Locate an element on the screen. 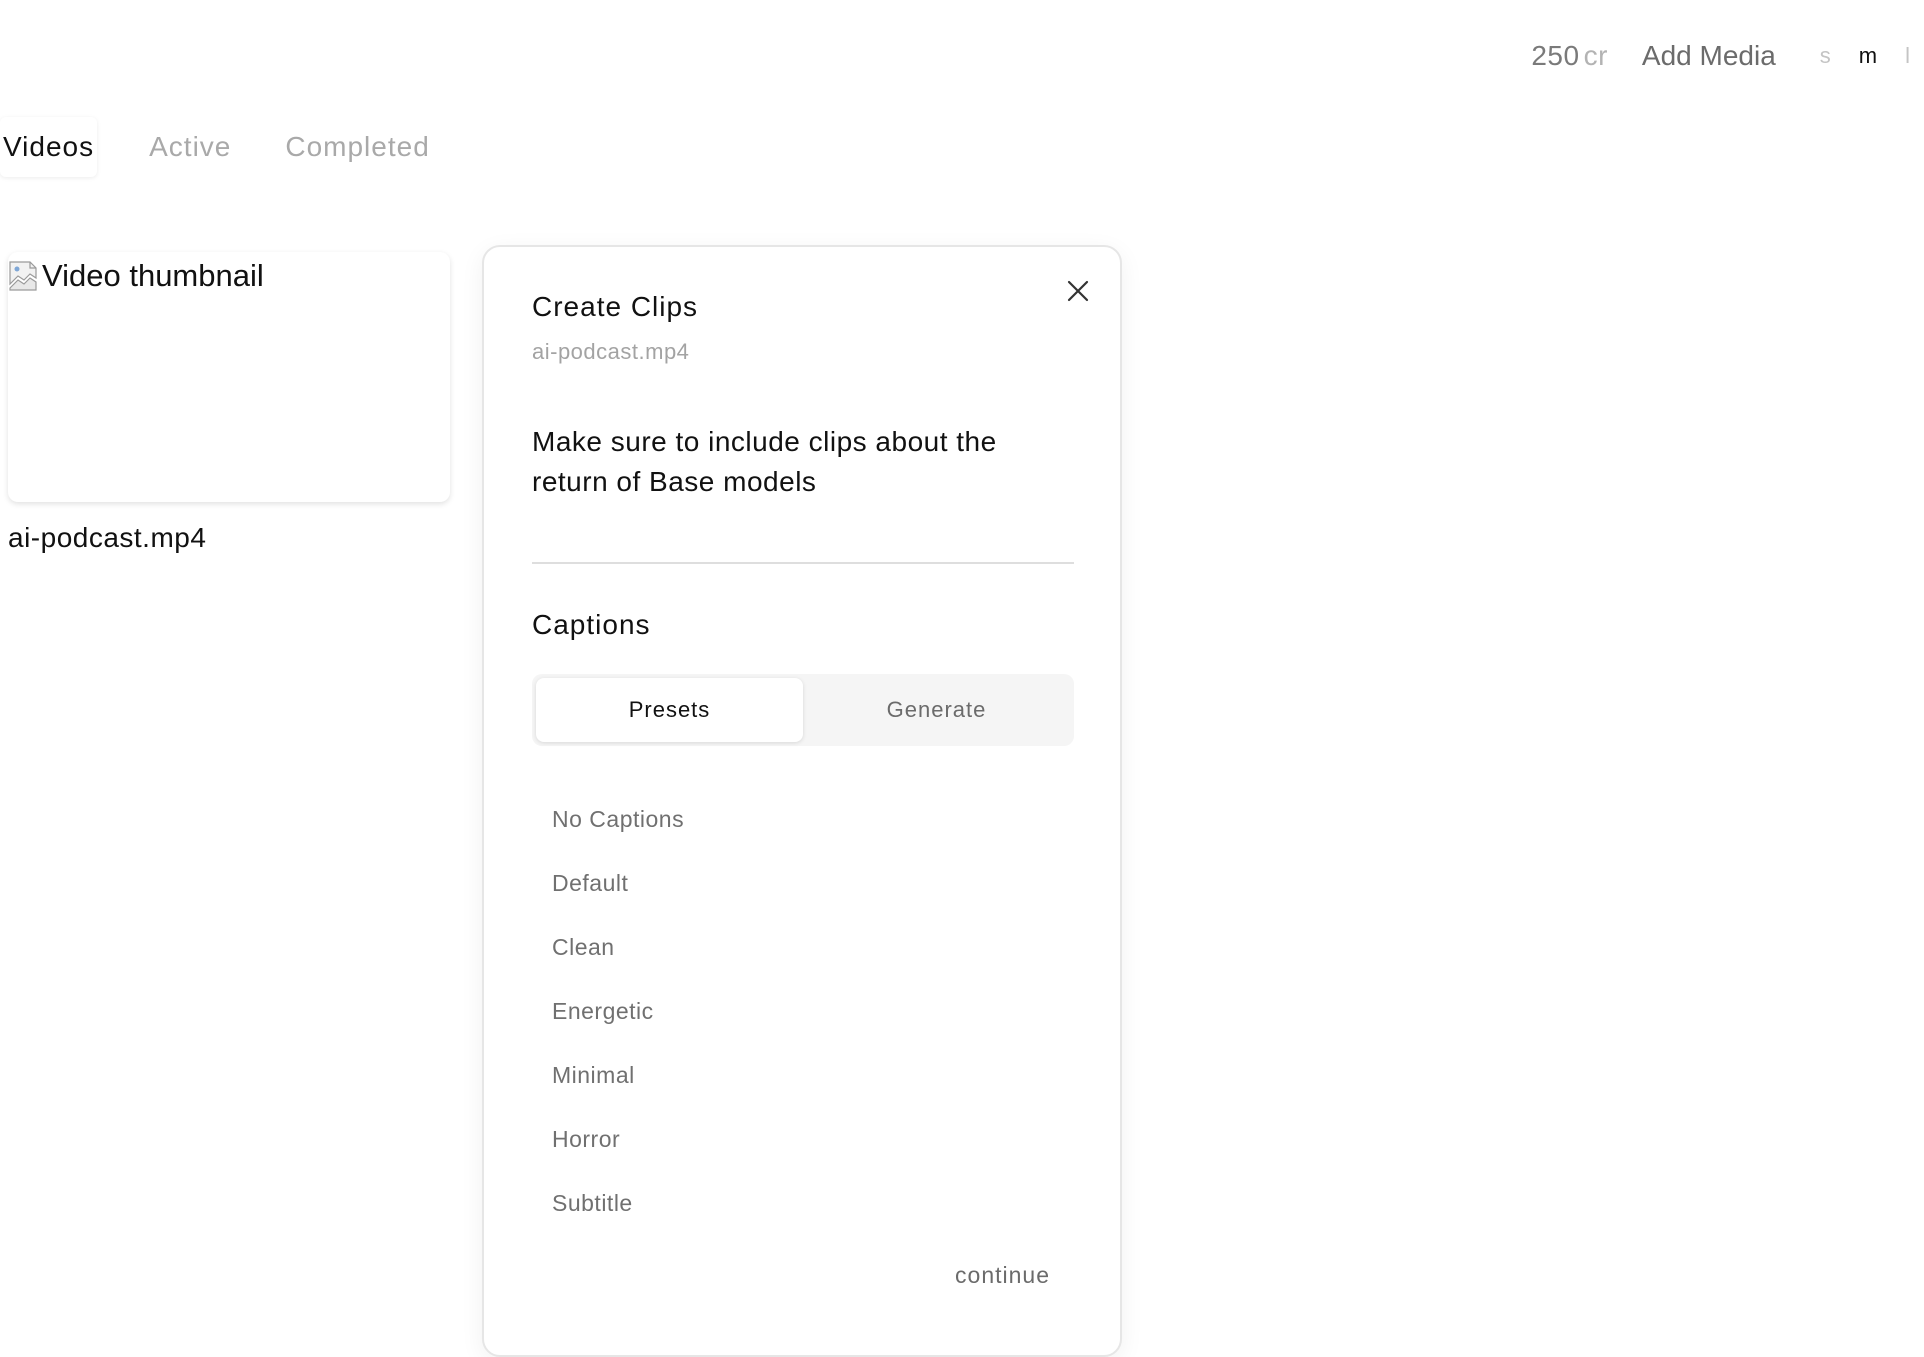  size-option-l: l is located at coordinates (1907, 56).